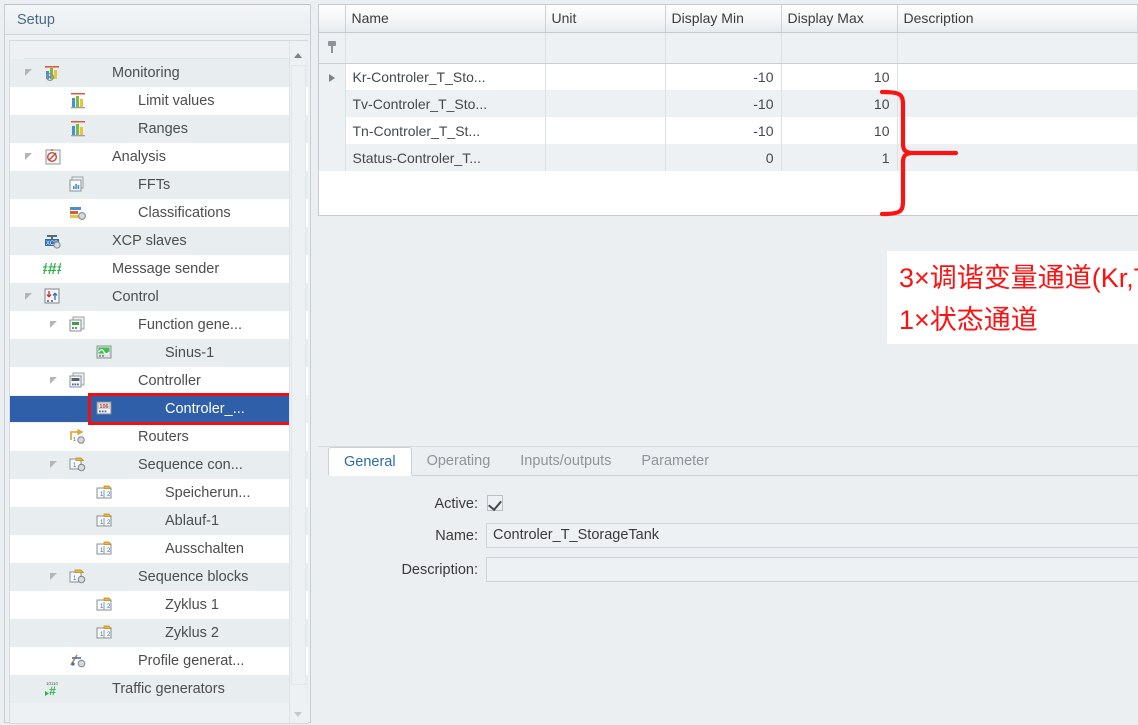 Image resolution: width=1138 pixels, height=725 pixels. What do you see at coordinates (159, 297) in the screenshot?
I see `tree-item-control: Control` at bounding box center [159, 297].